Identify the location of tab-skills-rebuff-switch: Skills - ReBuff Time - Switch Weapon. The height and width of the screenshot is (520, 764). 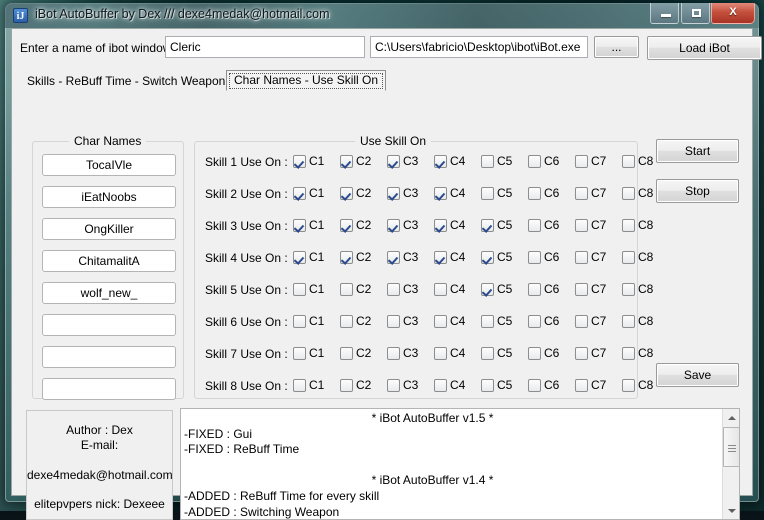
(126, 81).